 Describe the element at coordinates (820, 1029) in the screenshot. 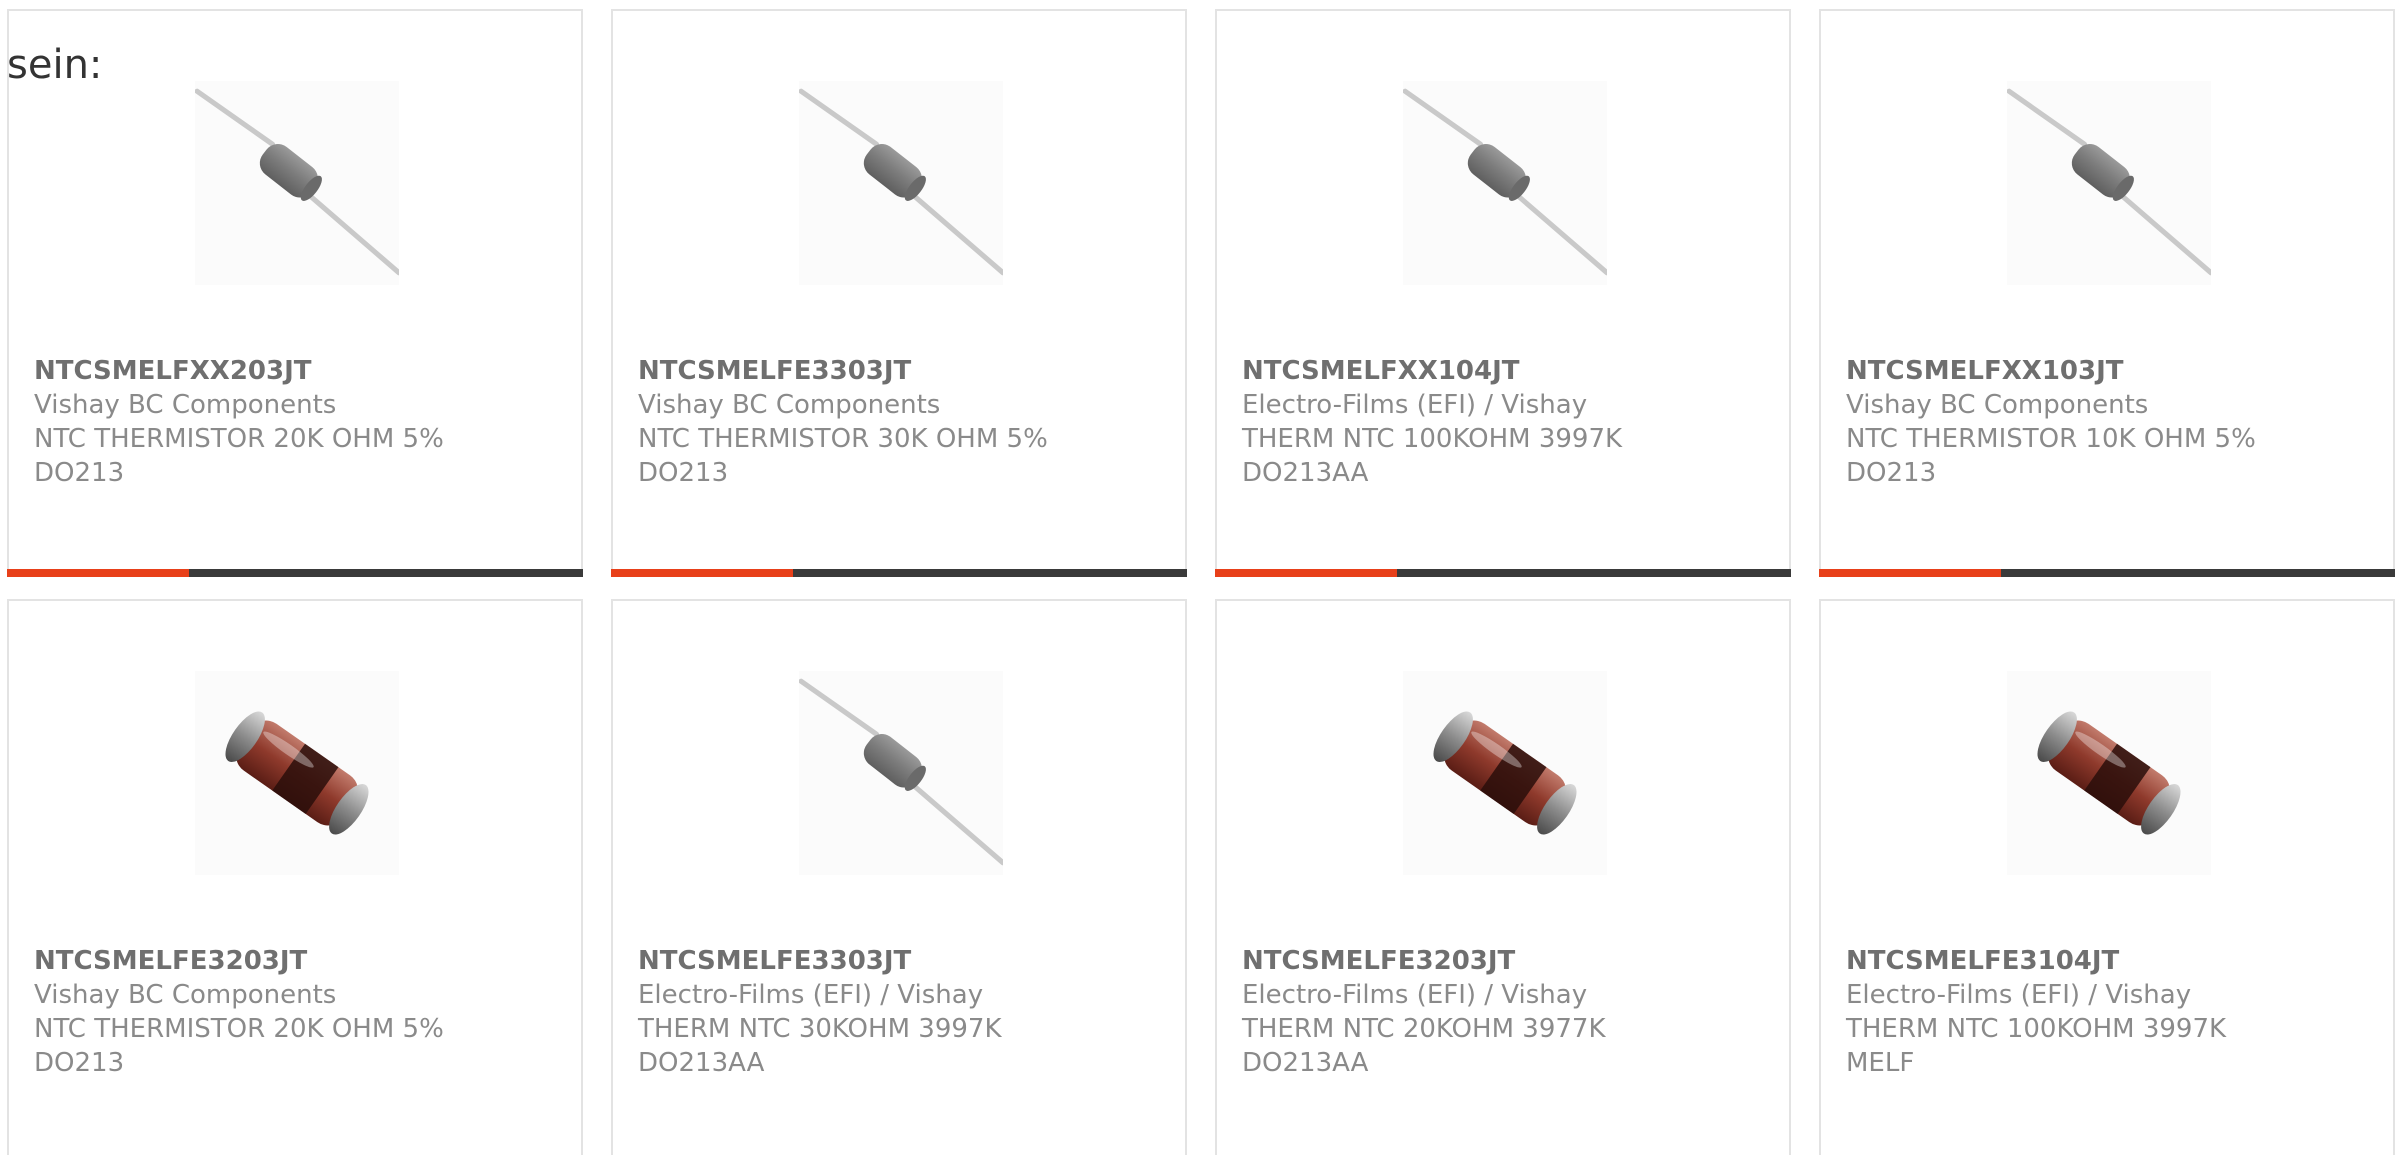

I see `description: THERM NTC 30KOHM 3997K` at that location.